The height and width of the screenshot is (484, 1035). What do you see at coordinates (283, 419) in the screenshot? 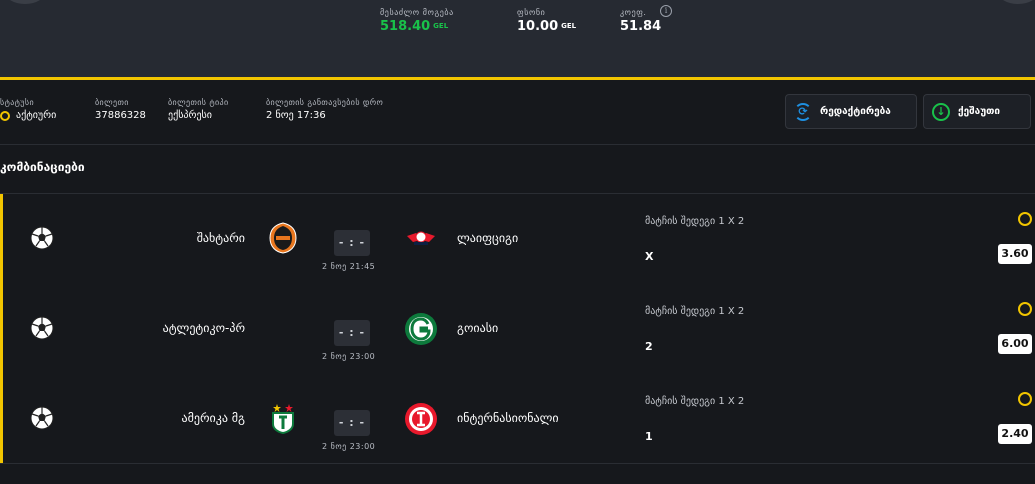
I see `america-mg-logo-icon` at bounding box center [283, 419].